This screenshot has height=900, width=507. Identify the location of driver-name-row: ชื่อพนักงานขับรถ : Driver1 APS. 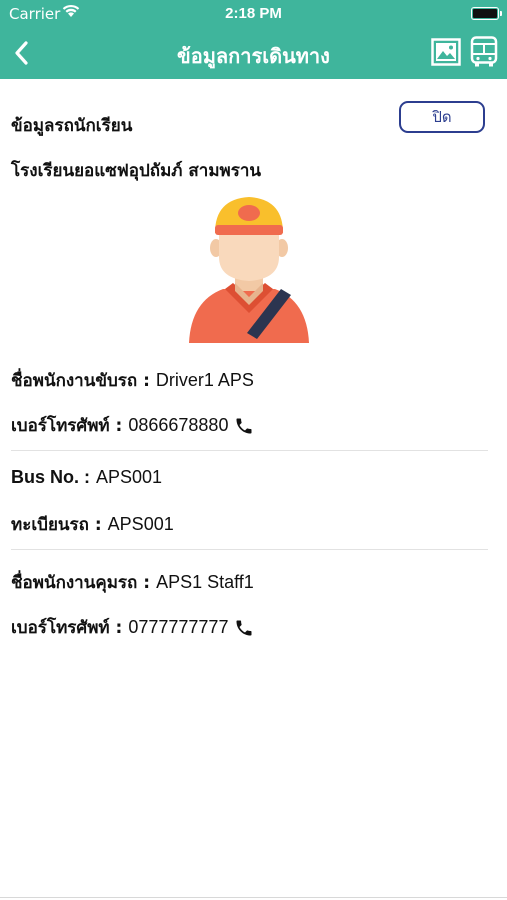
(132, 380).